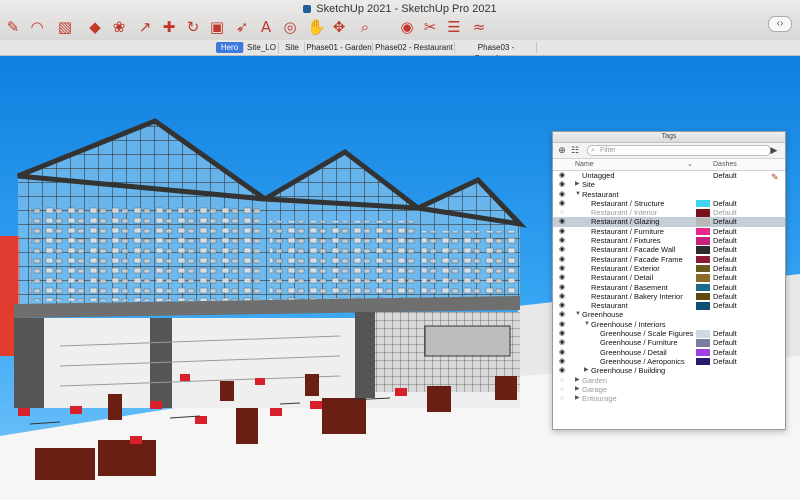 This screenshot has width=800, height=500. What do you see at coordinates (669, 342) in the screenshot?
I see `tag-row: ◉ Greenhouse / Furniture Default` at bounding box center [669, 342].